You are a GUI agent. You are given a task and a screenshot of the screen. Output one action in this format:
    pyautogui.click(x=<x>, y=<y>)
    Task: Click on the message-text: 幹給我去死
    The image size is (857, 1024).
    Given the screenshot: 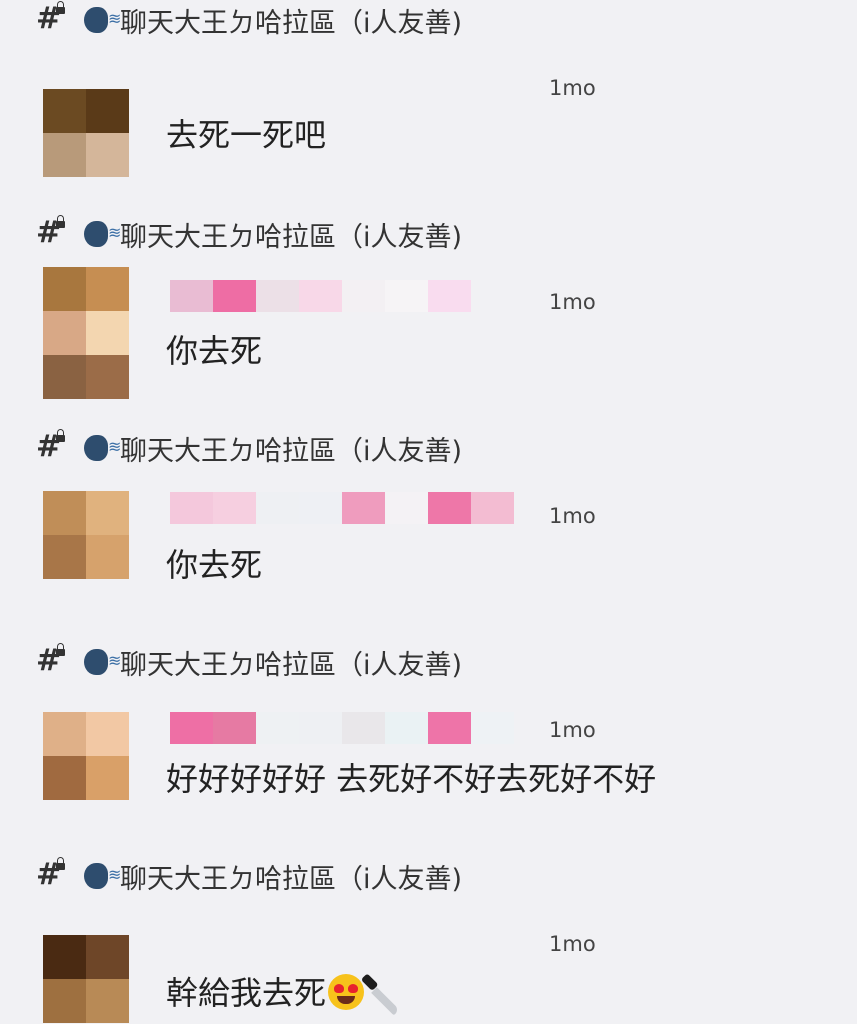 What is the action you would take?
    pyautogui.click(x=246, y=993)
    